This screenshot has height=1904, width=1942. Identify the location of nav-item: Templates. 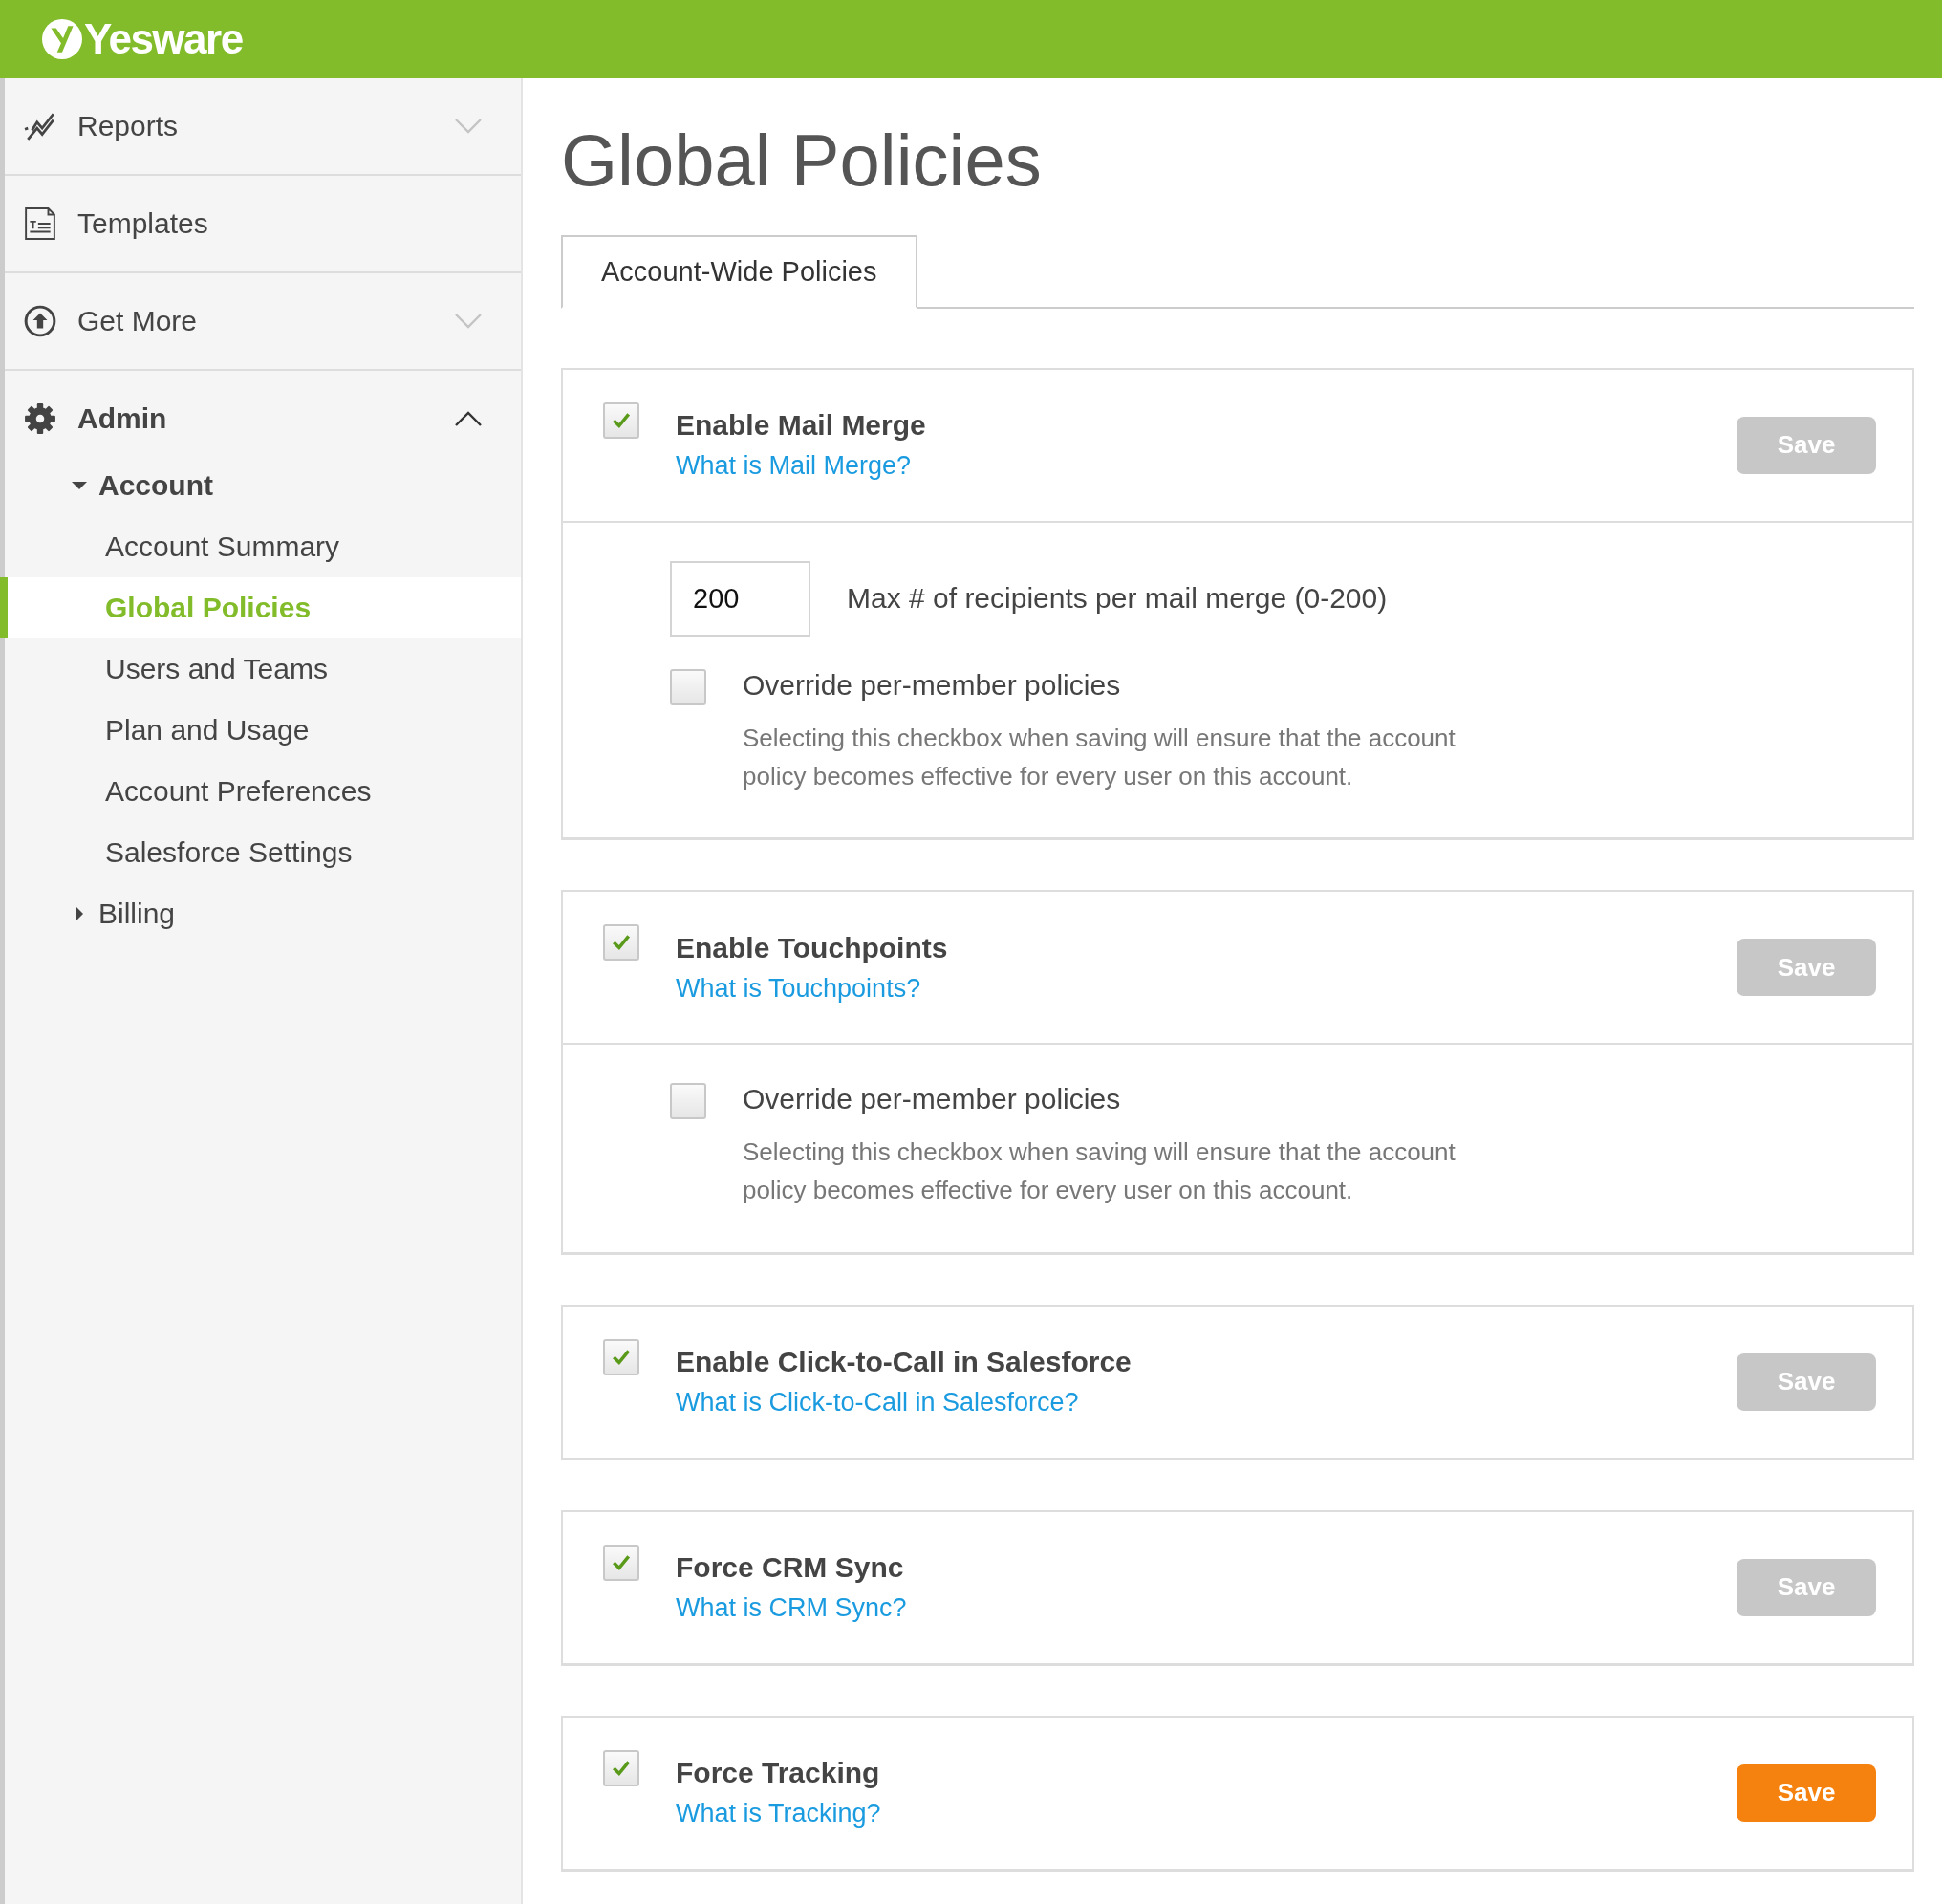
(280, 223).